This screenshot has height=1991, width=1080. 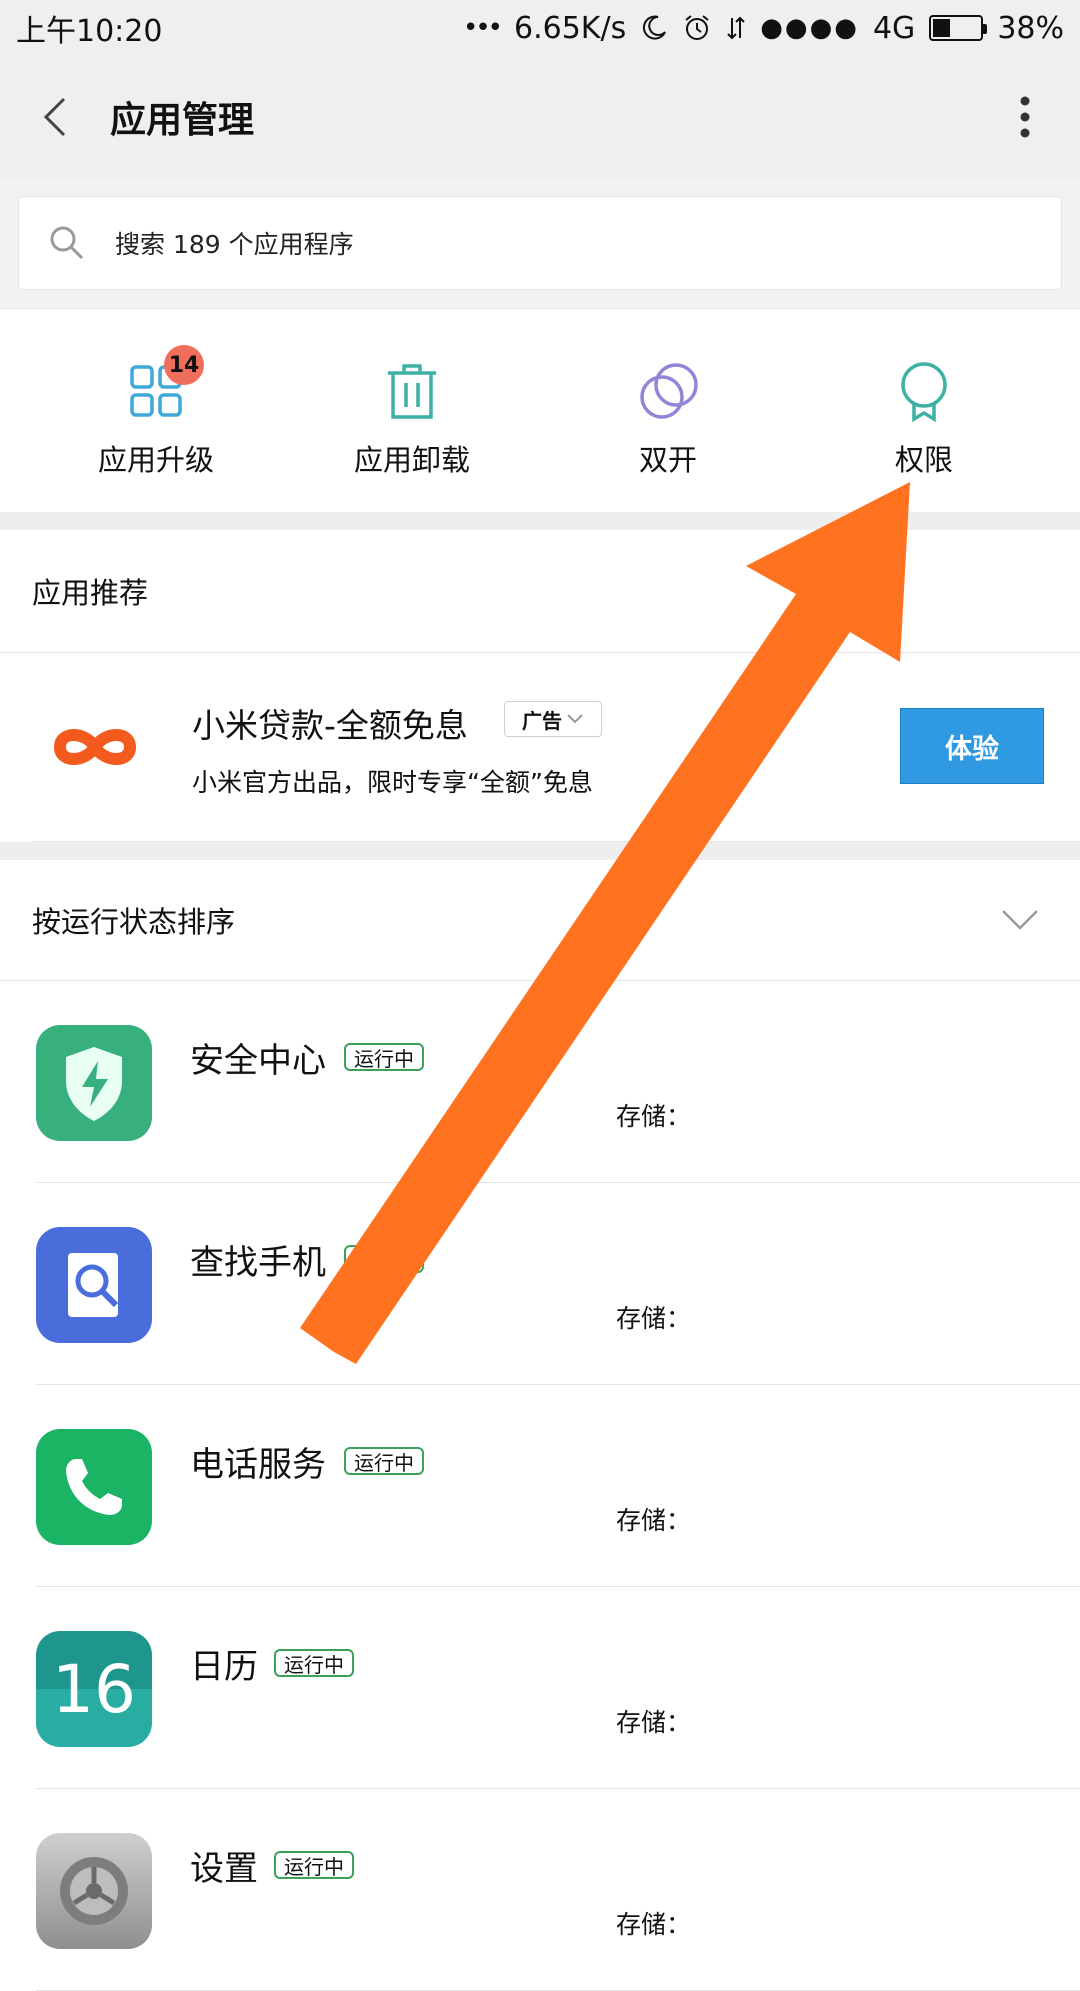 I want to click on calendar-date: 16, so click(x=94, y=1689).